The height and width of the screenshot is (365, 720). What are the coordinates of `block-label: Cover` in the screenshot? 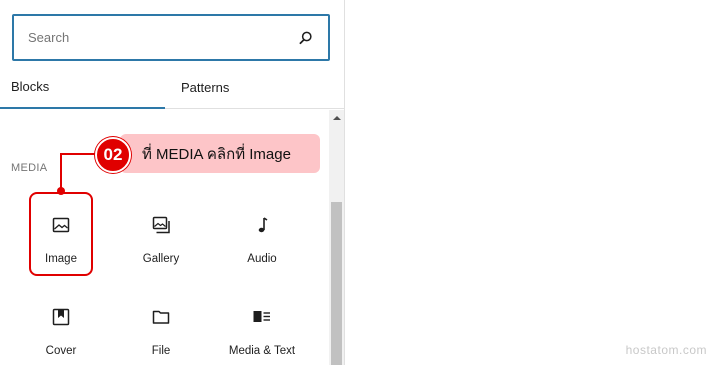 It's located at (61, 351).